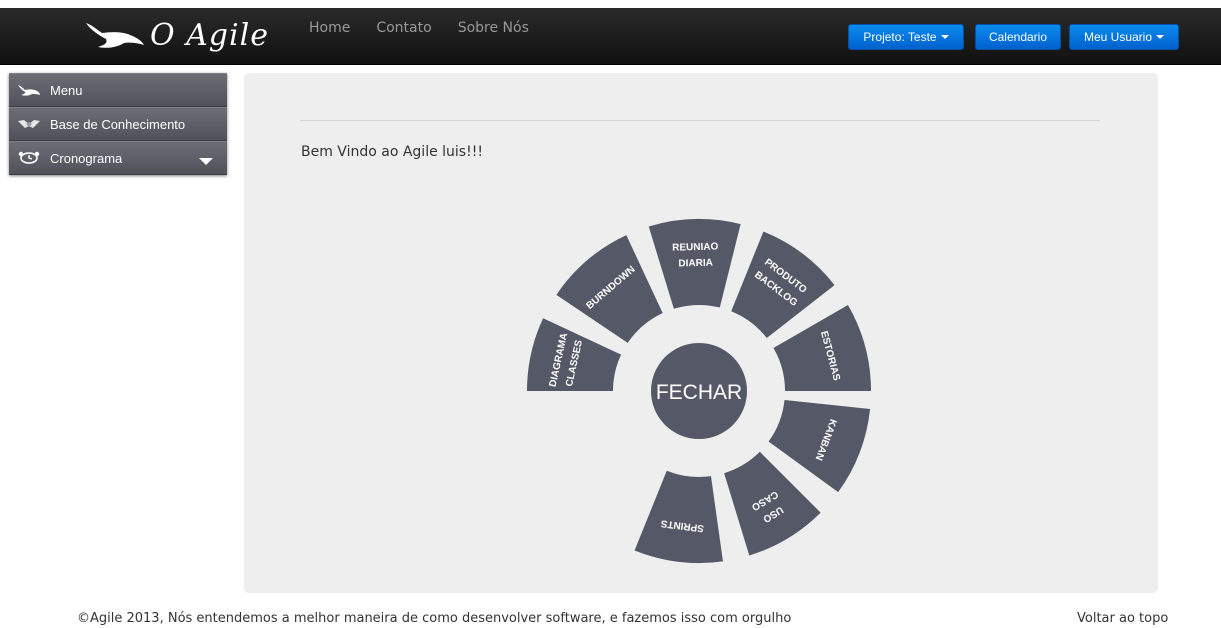  Describe the element at coordinates (86, 158) in the screenshot. I see `sidebar-item-label: Cronograma` at that location.